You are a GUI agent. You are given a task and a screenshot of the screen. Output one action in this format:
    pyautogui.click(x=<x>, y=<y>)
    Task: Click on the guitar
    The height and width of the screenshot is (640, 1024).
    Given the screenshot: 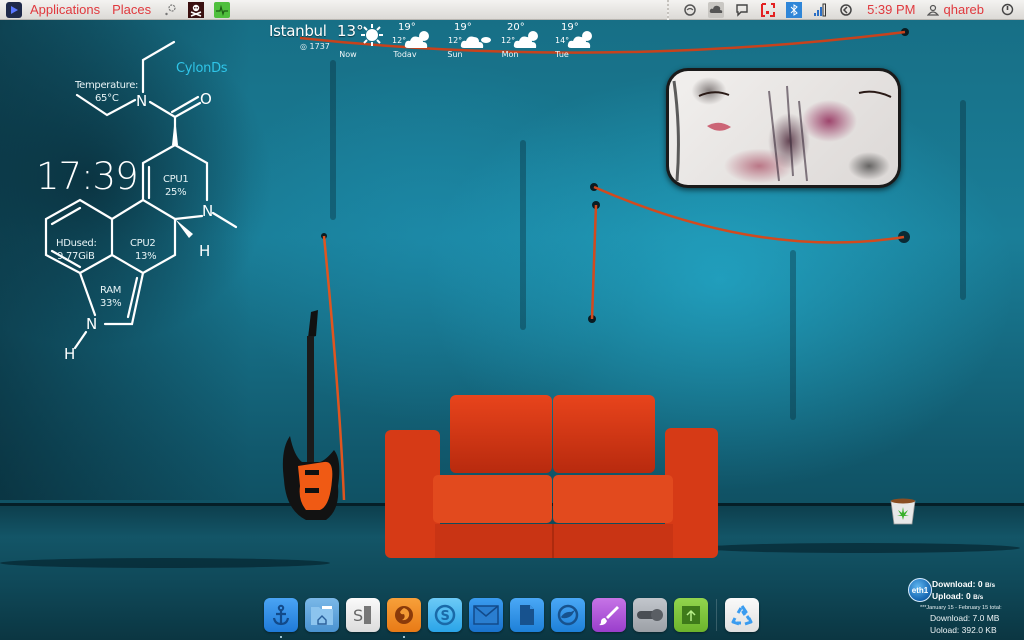 What is the action you would take?
    pyautogui.click(x=311, y=415)
    